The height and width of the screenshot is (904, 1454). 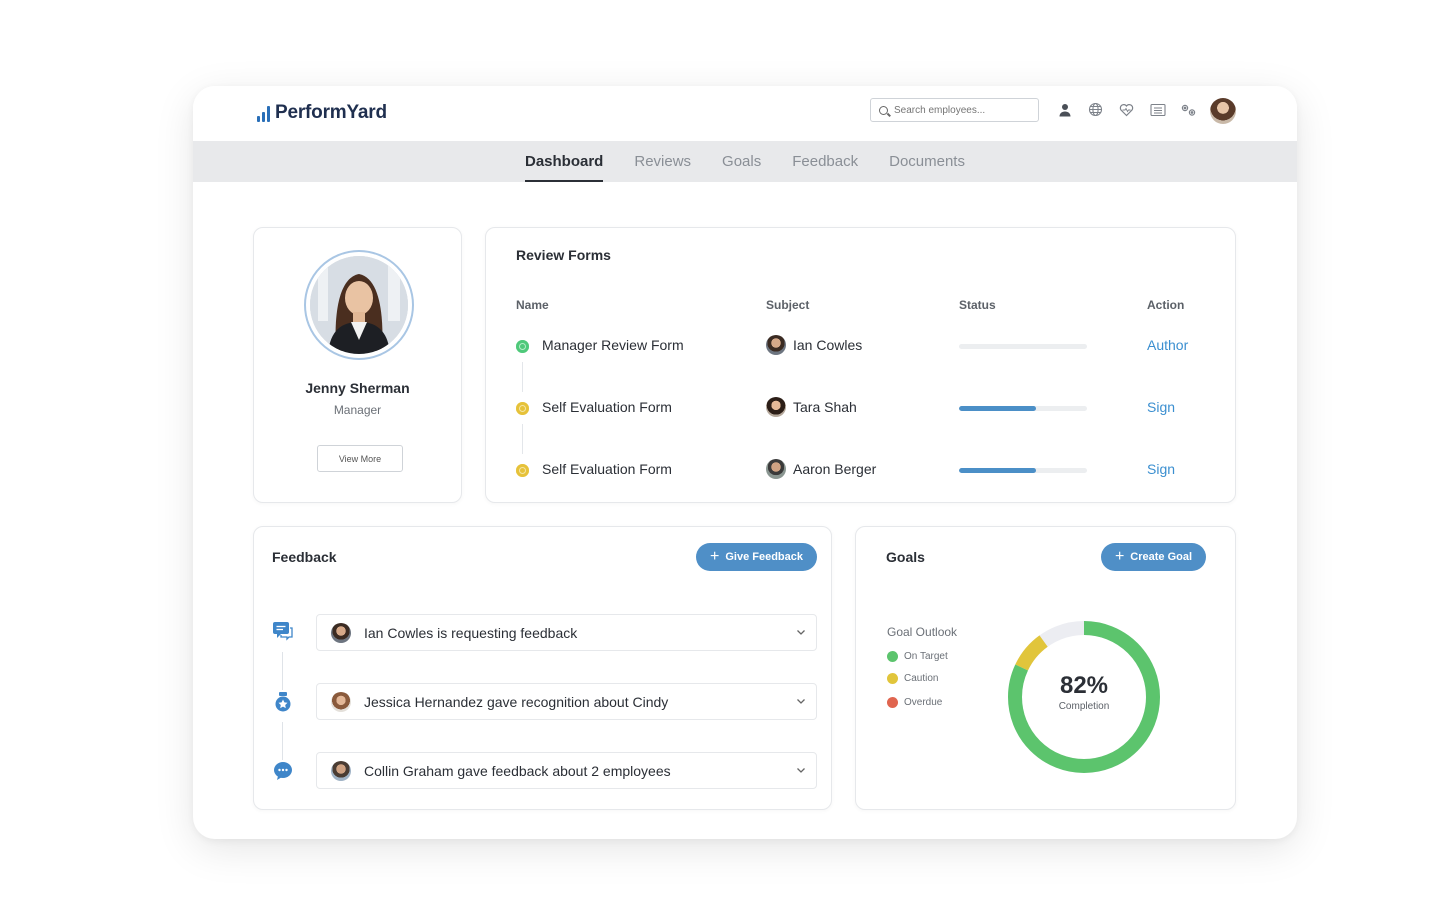 What do you see at coordinates (304, 557) in the screenshot?
I see `feedback-title: Feedback` at bounding box center [304, 557].